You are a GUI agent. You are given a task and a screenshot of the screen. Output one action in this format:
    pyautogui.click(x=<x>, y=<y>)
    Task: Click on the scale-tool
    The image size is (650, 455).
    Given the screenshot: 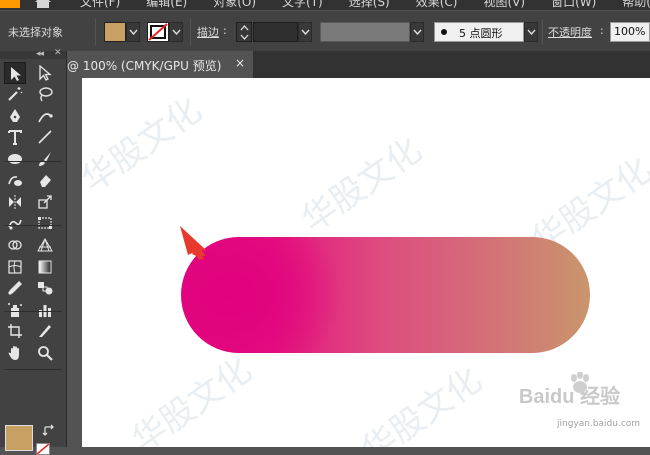 What is the action you would take?
    pyautogui.click(x=45, y=202)
    